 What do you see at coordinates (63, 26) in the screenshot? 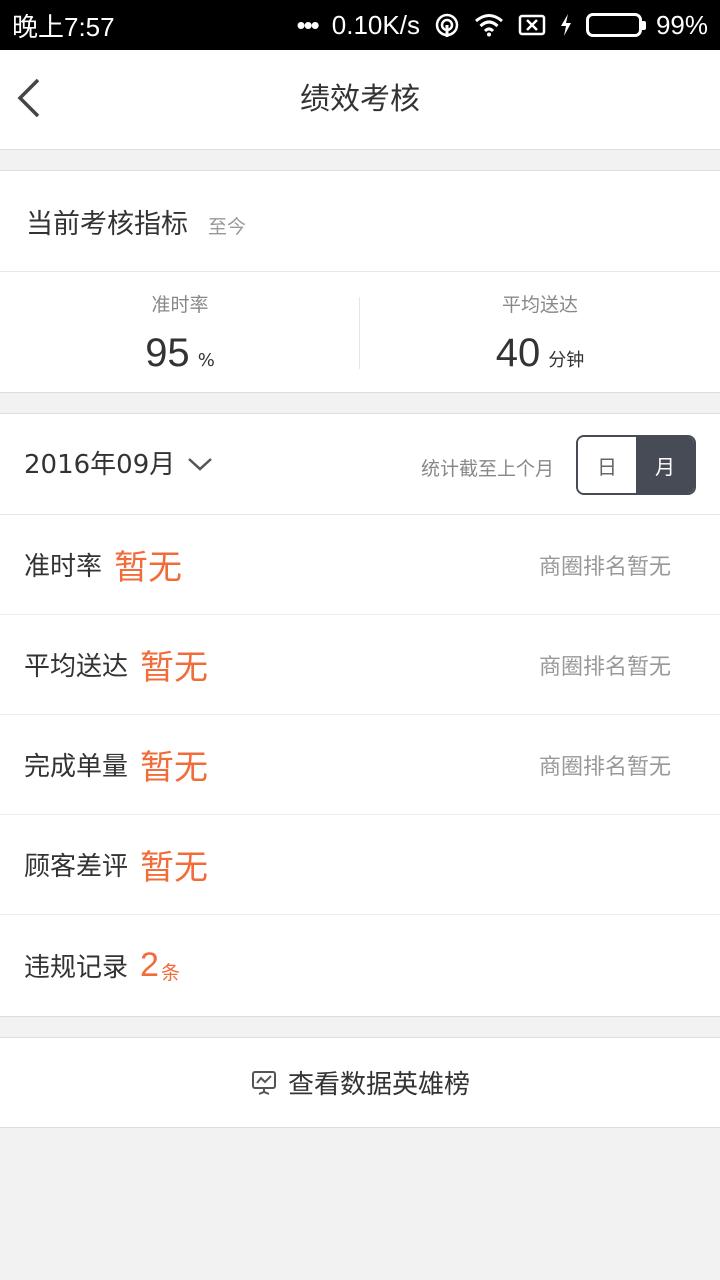
I see `status-time: 晚上7:57` at bounding box center [63, 26].